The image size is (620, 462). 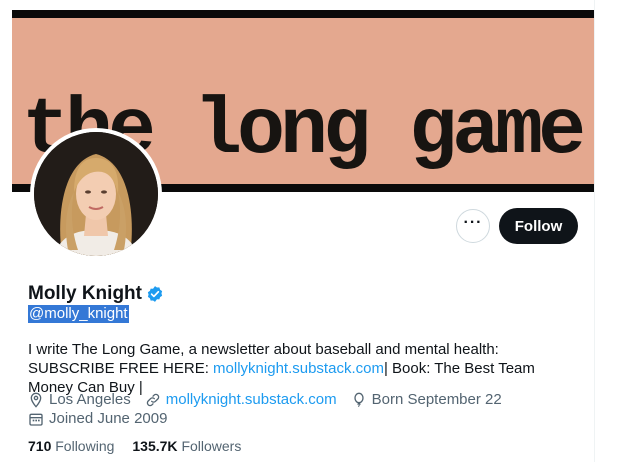 What do you see at coordinates (538, 226) in the screenshot?
I see `follow-button: Follow` at bounding box center [538, 226].